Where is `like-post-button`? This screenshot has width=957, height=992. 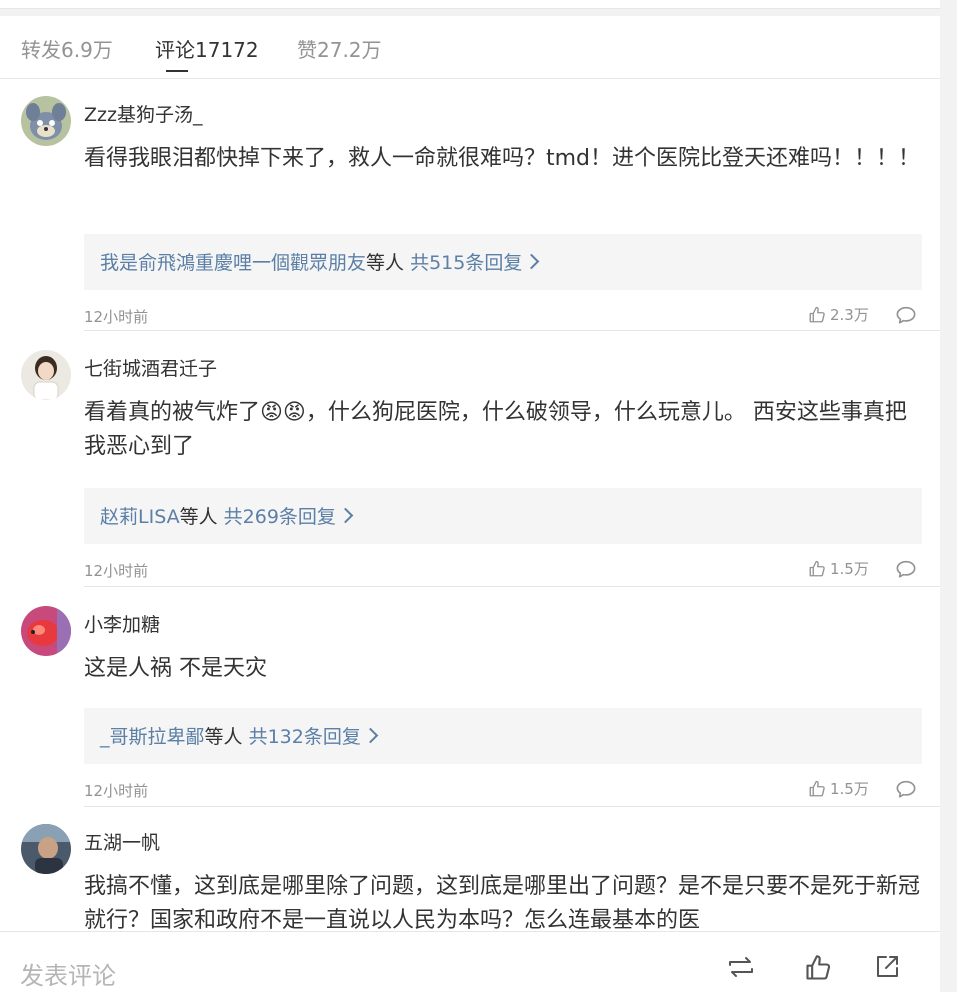
like-post-button is located at coordinates (818, 970).